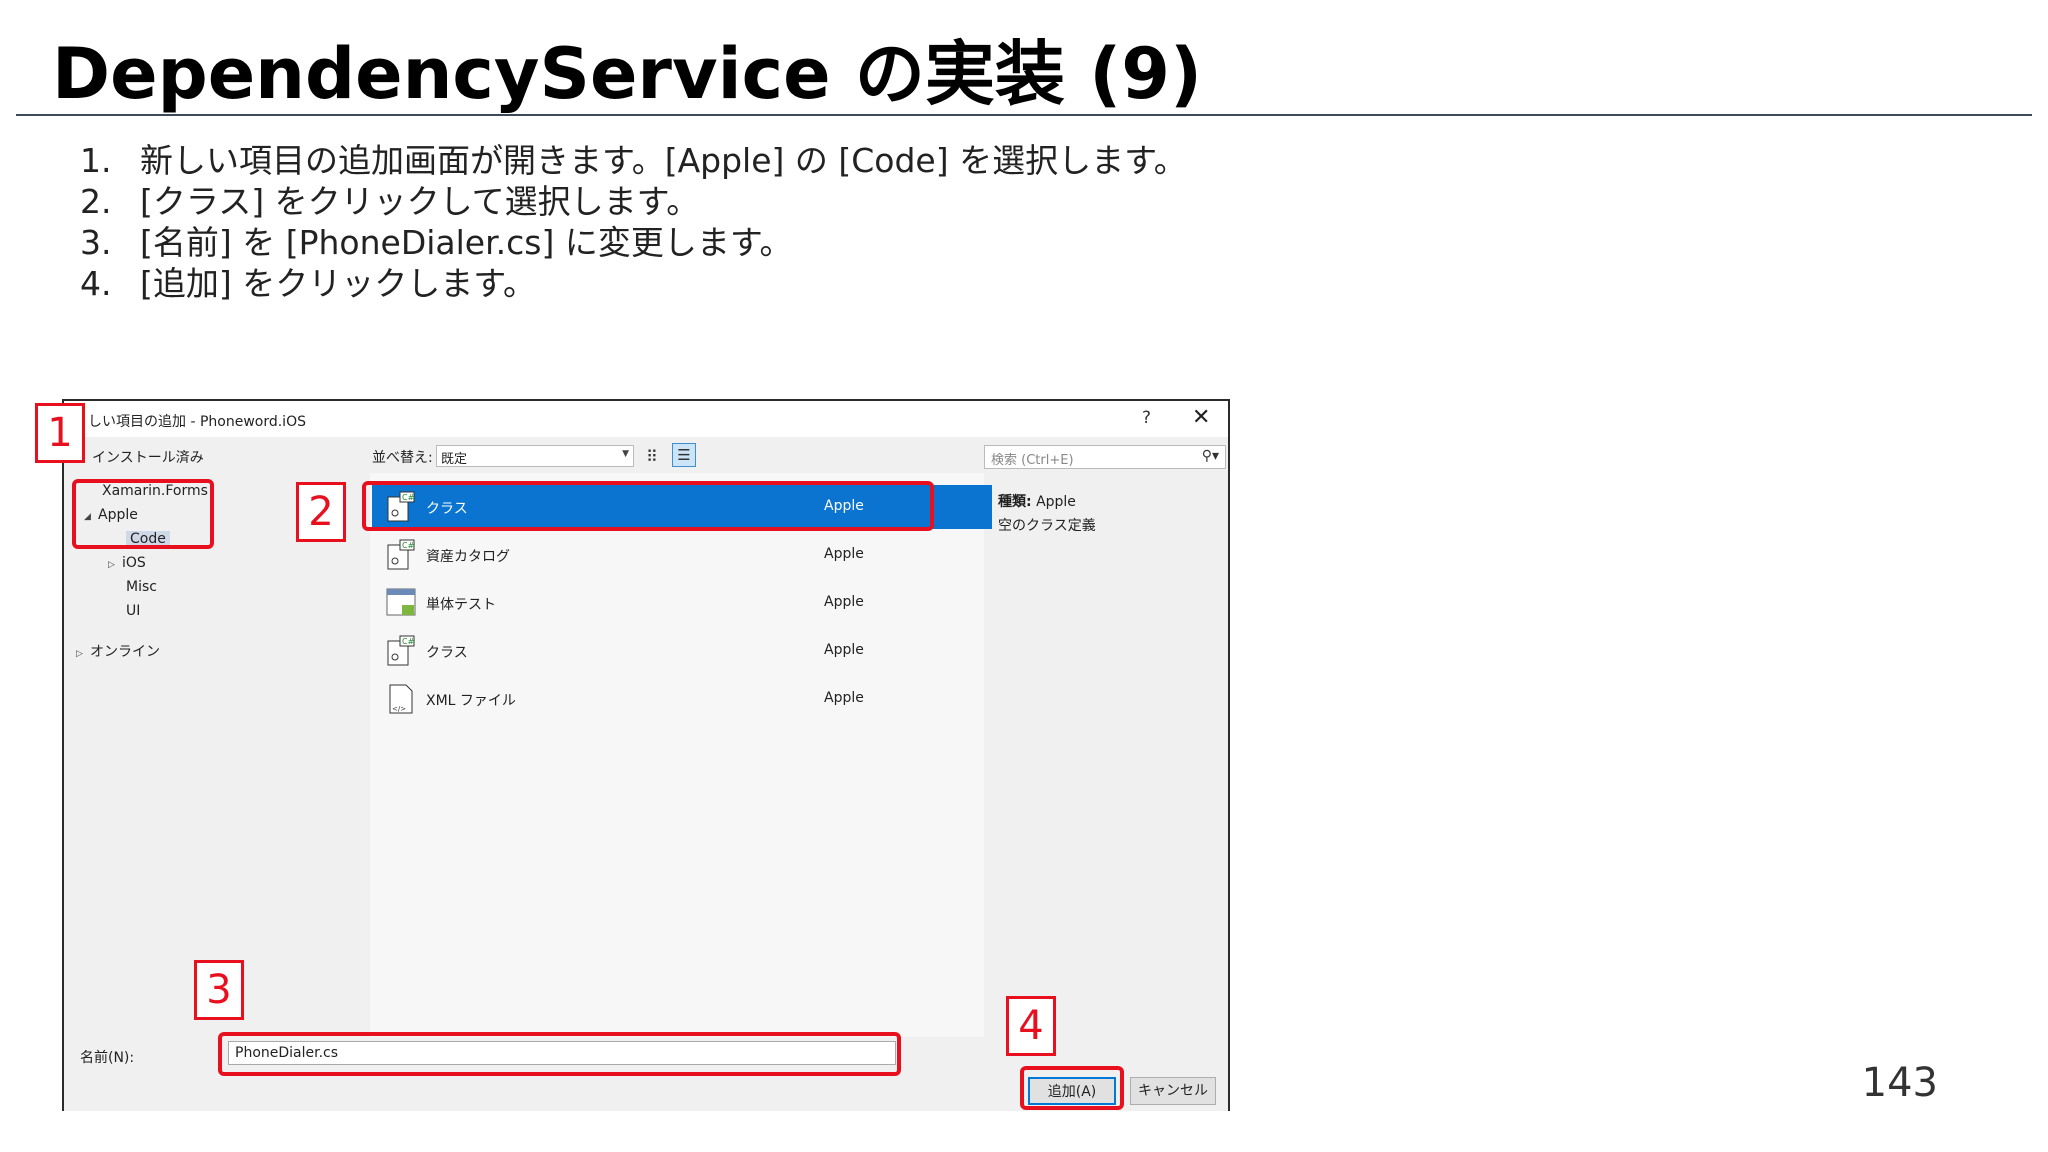  I want to click on step-marker: 4, so click(1031, 1026).